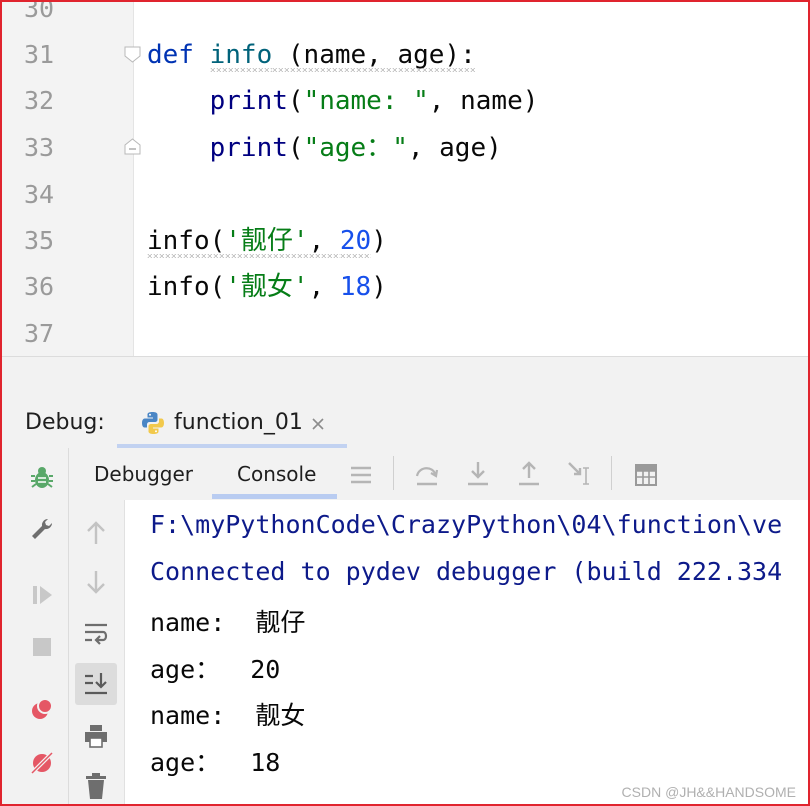 The height and width of the screenshot is (806, 810). I want to click on step-into-icon, so click(478, 474).